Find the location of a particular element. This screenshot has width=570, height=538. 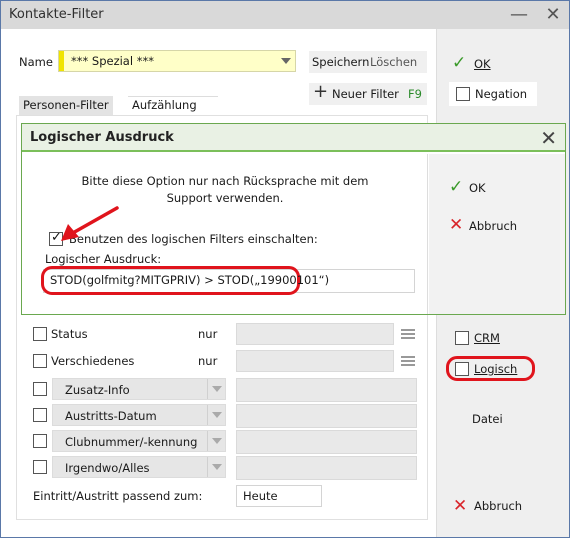

delete-button: Löschen is located at coordinates (393, 62).